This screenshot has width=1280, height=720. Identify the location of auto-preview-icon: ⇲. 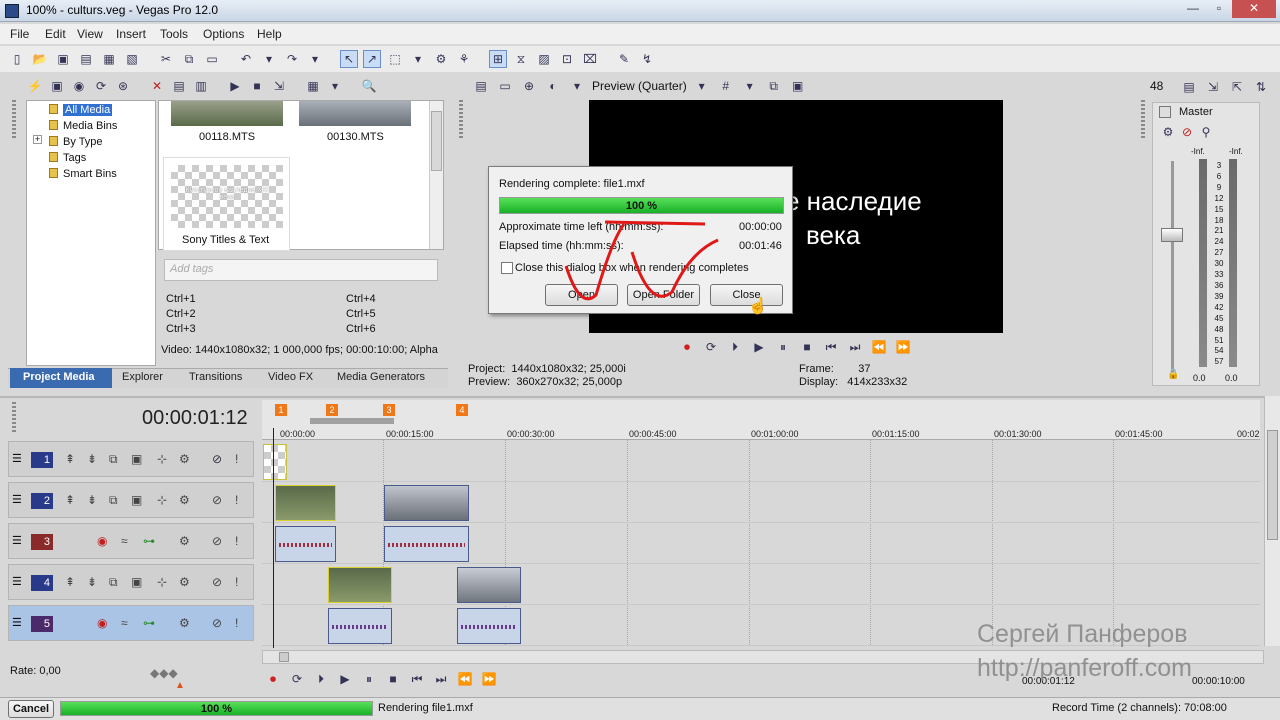
(279, 86).